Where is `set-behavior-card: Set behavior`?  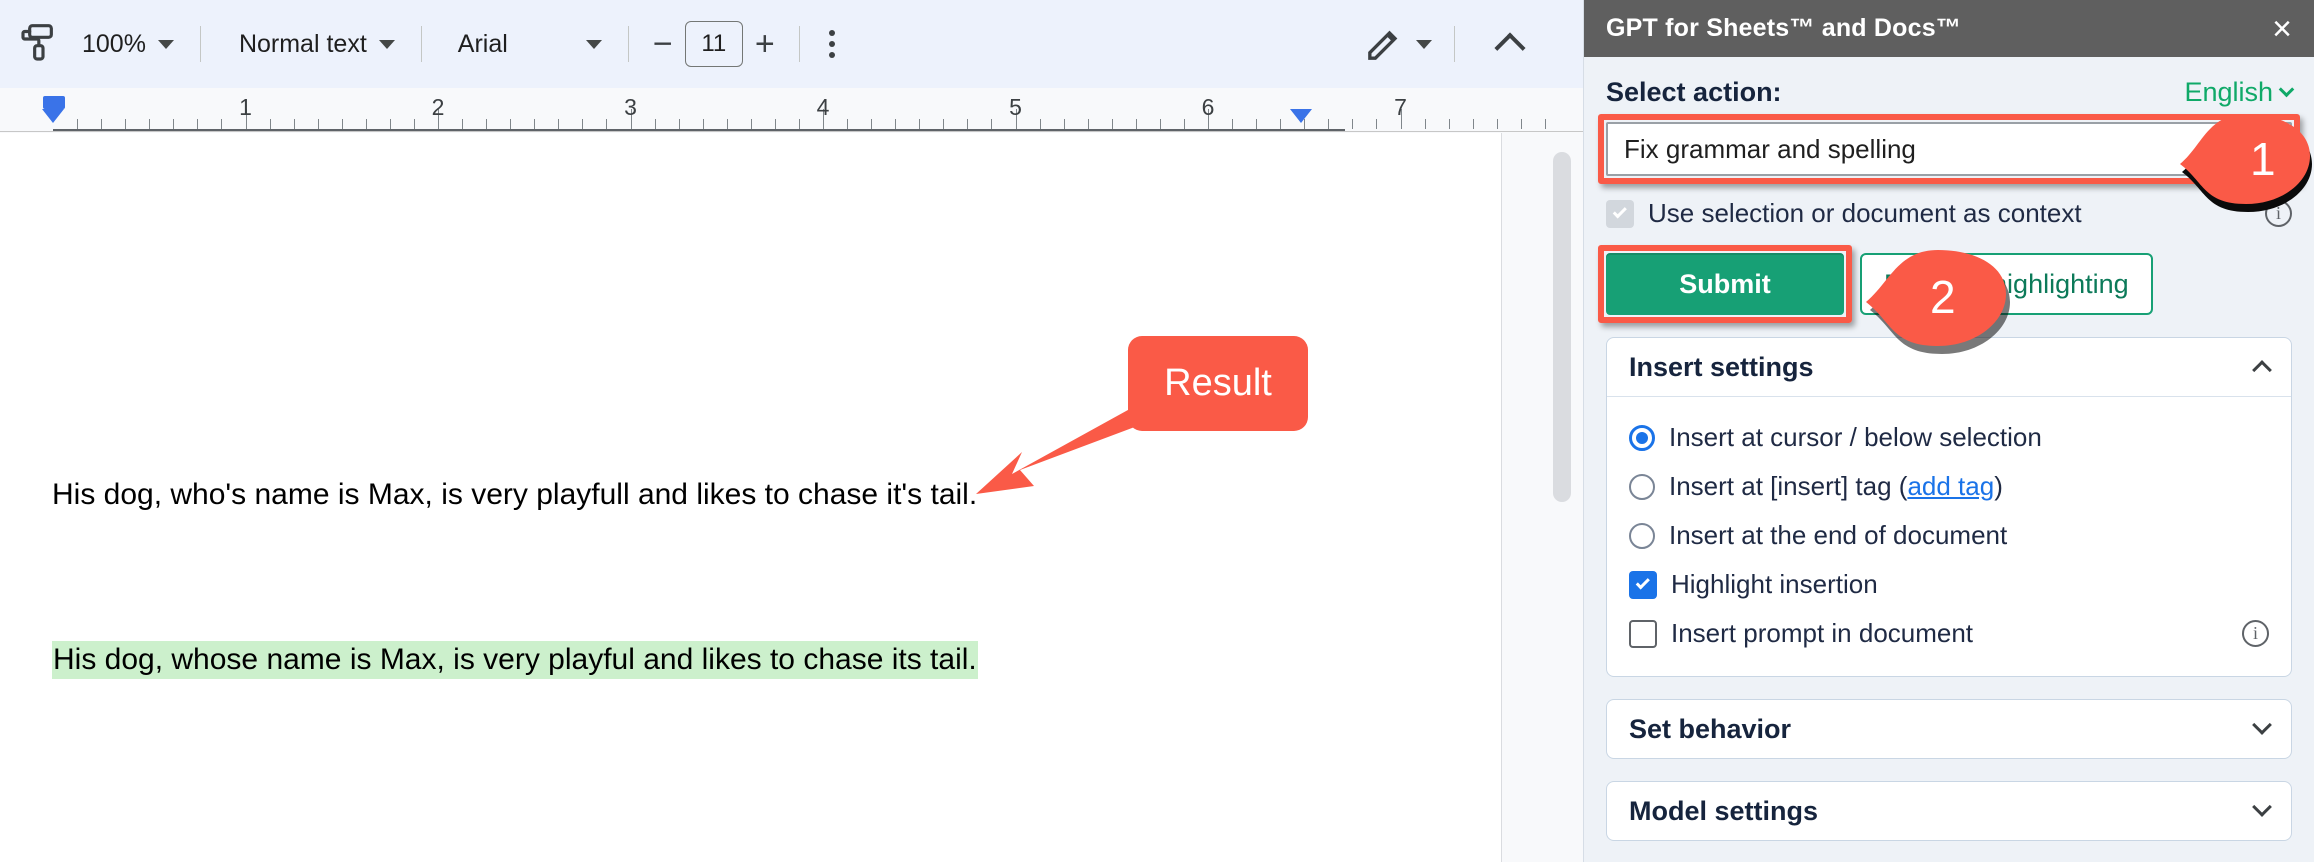
set-behavior-card: Set behavior is located at coordinates (1949, 729).